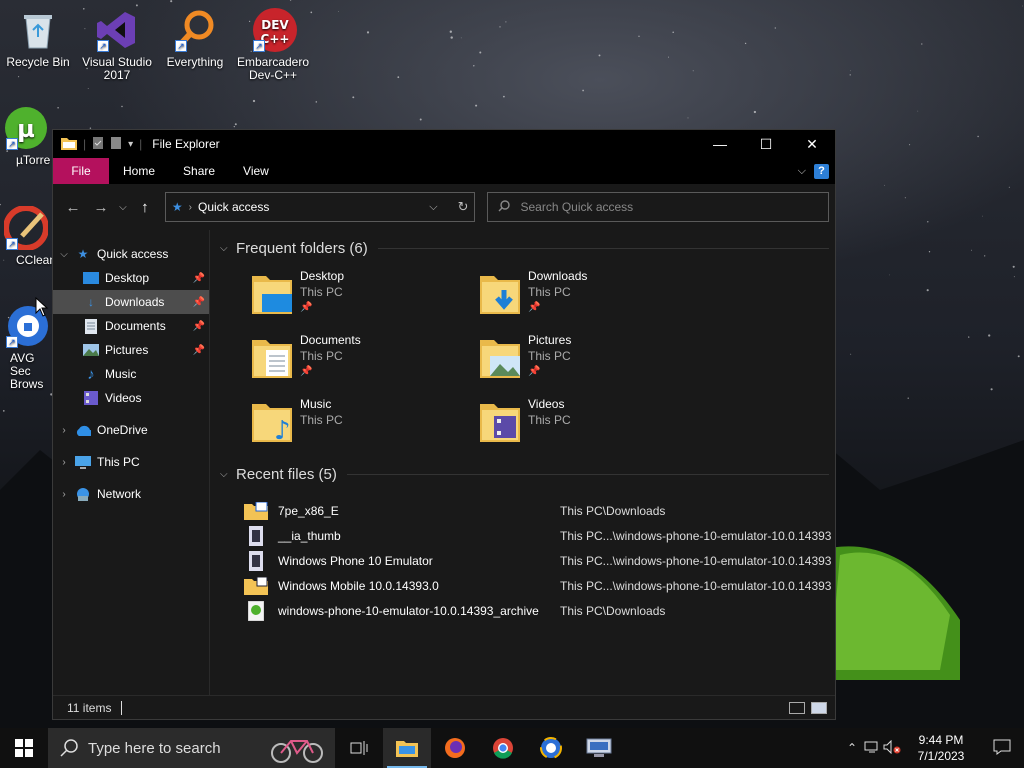  Describe the element at coordinates (355, 560) in the screenshot. I see `file-name: Windows Phone 10 Emulator` at that location.